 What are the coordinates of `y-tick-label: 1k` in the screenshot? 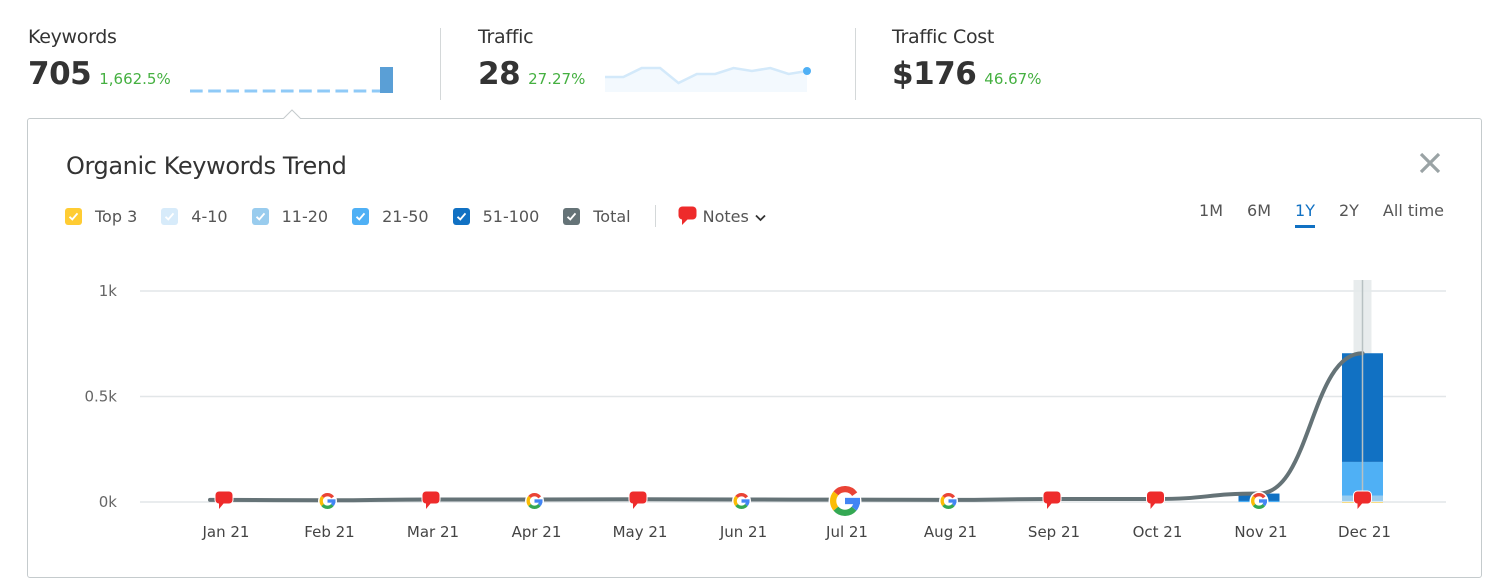 It's located at (108, 291).